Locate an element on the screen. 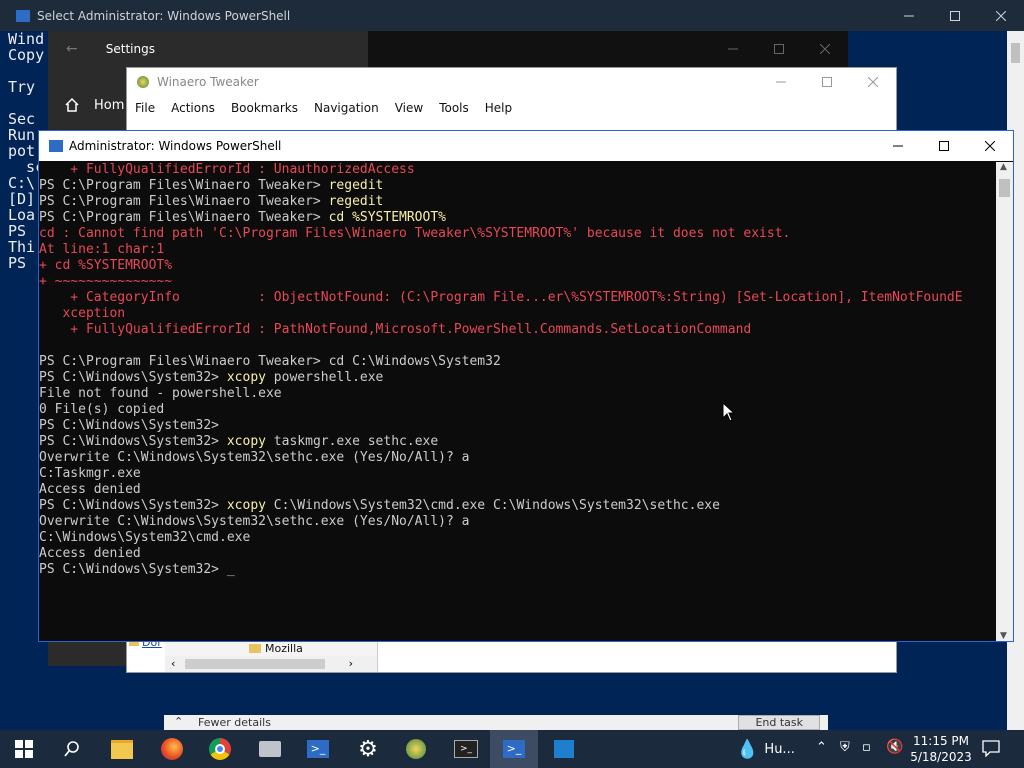 The image size is (1024, 768). console-line: At line:1 char:1 is located at coordinates (517, 250).